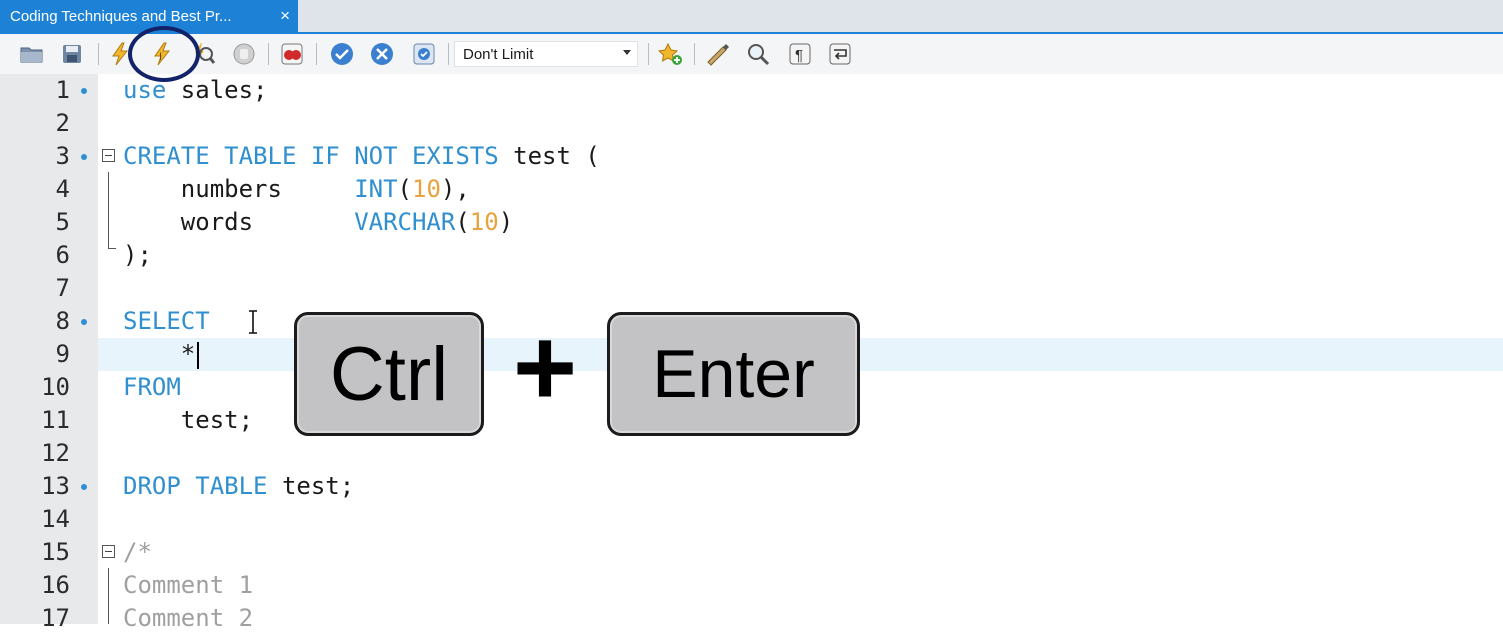  What do you see at coordinates (62, 222) in the screenshot?
I see `line-number: 5` at bounding box center [62, 222].